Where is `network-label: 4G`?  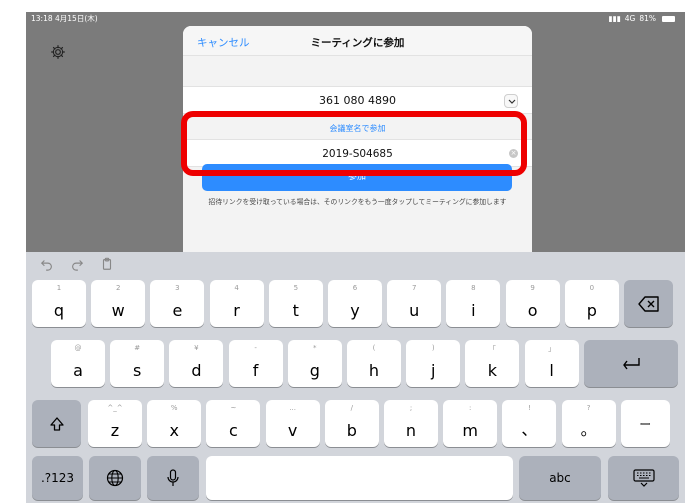 network-label: 4G is located at coordinates (630, 18).